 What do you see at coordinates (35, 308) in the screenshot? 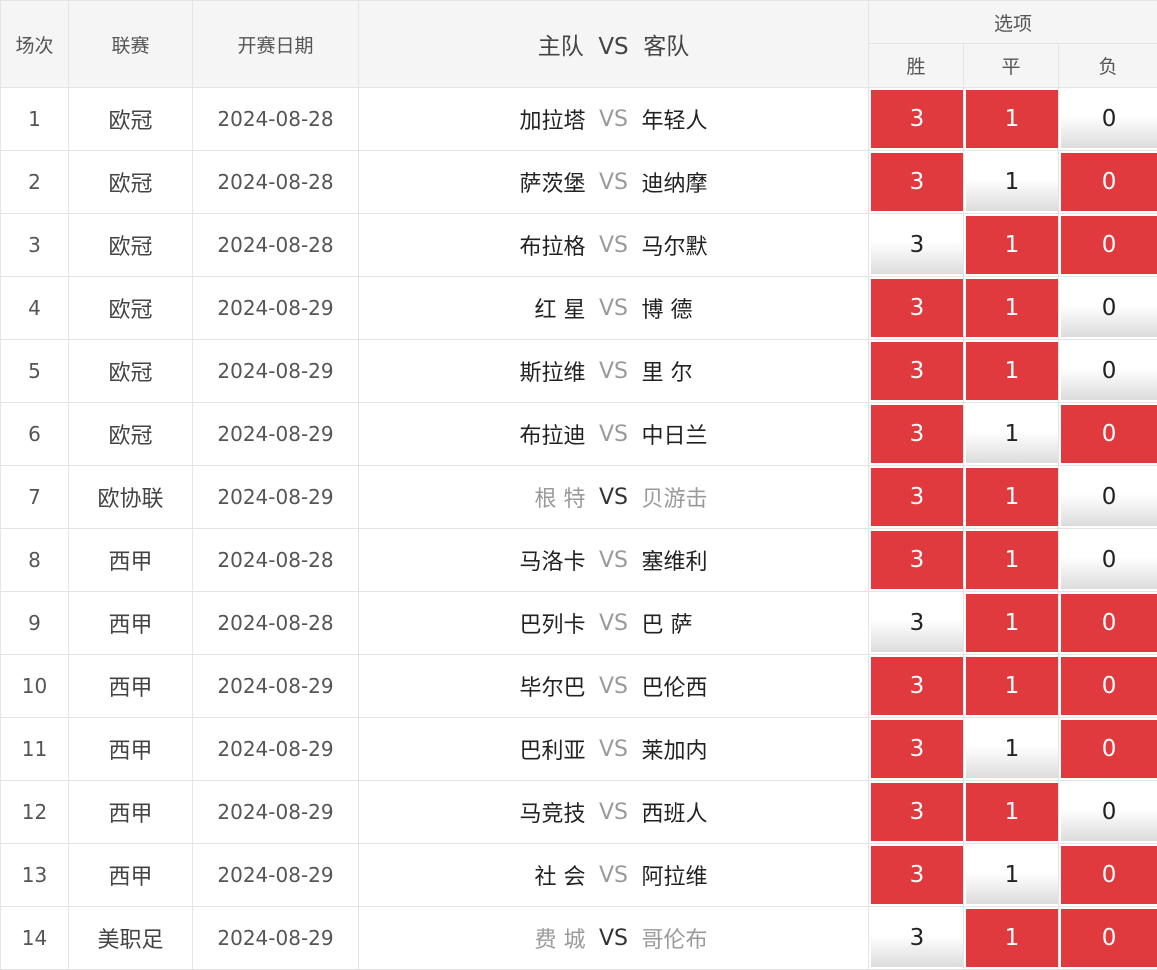
I see `match-index: 4` at bounding box center [35, 308].